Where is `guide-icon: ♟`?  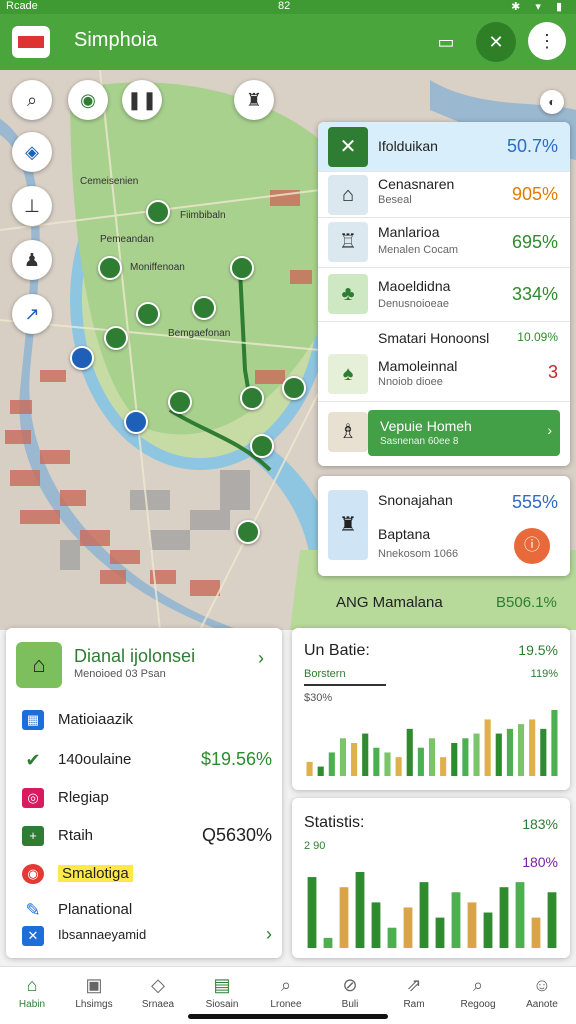 guide-icon: ♟ is located at coordinates (32, 260).